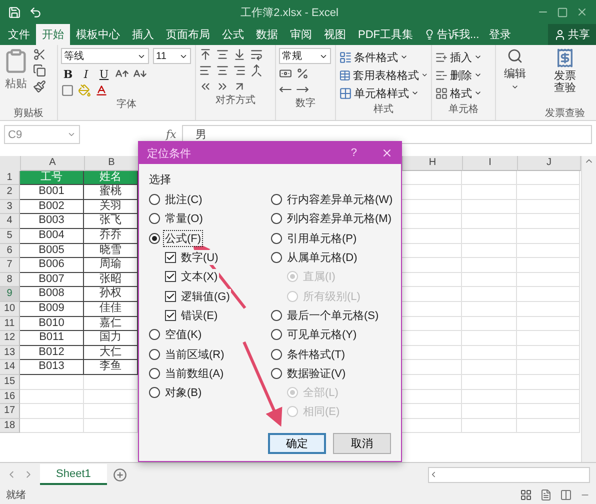  Describe the element at coordinates (10, 382) in the screenshot. I see `row-header: 15` at that location.